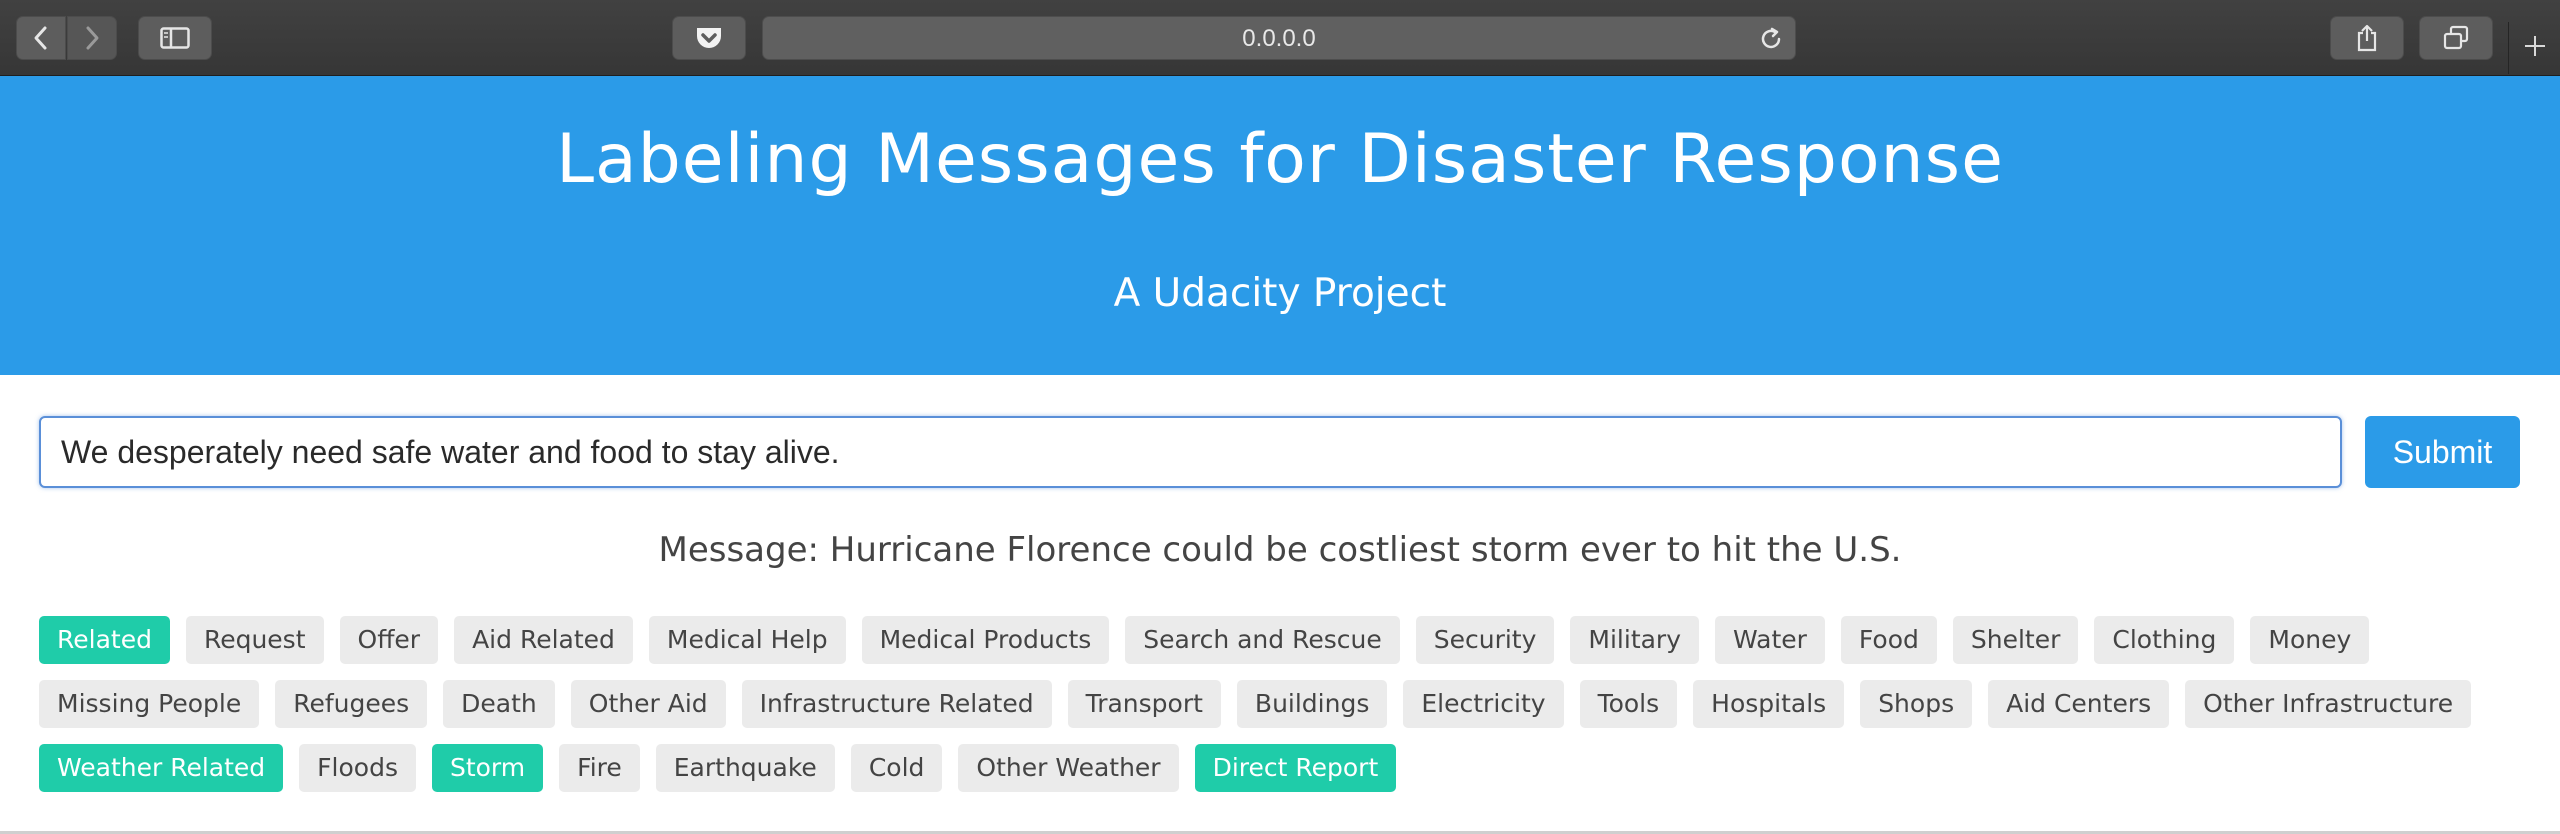  What do you see at coordinates (1769, 704) in the screenshot?
I see `category-chip: Hospitals` at bounding box center [1769, 704].